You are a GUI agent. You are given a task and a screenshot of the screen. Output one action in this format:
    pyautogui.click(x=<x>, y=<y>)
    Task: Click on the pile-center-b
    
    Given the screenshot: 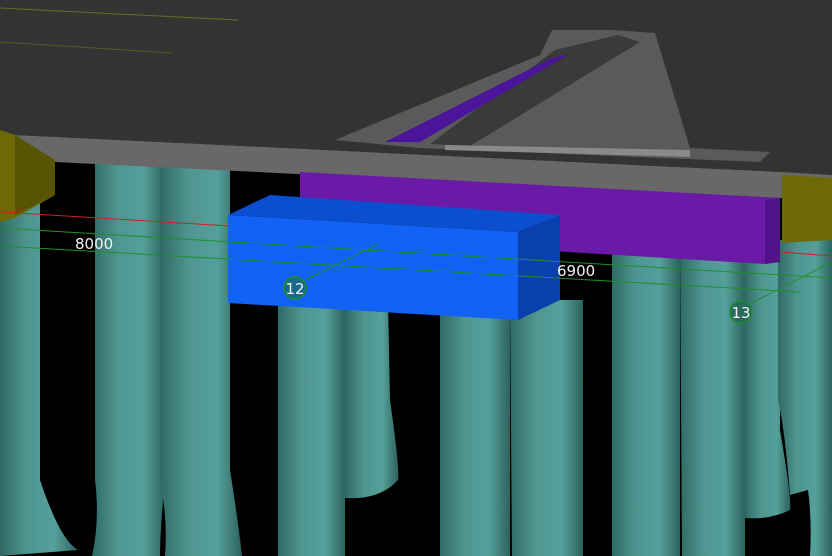 What is the action you would take?
    pyautogui.click(x=546, y=428)
    